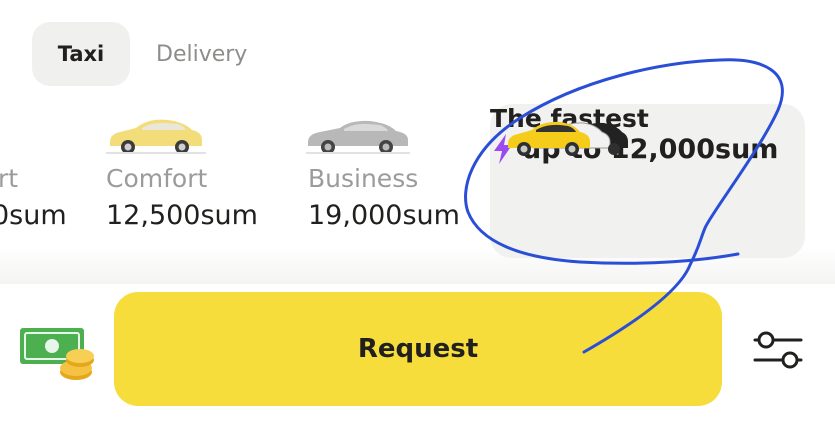 The image size is (835, 438). What do you see at coordinates (201, 54) in the screenshot?
I see `tab-delivery: Delivery` at bounding box center [201, 54].